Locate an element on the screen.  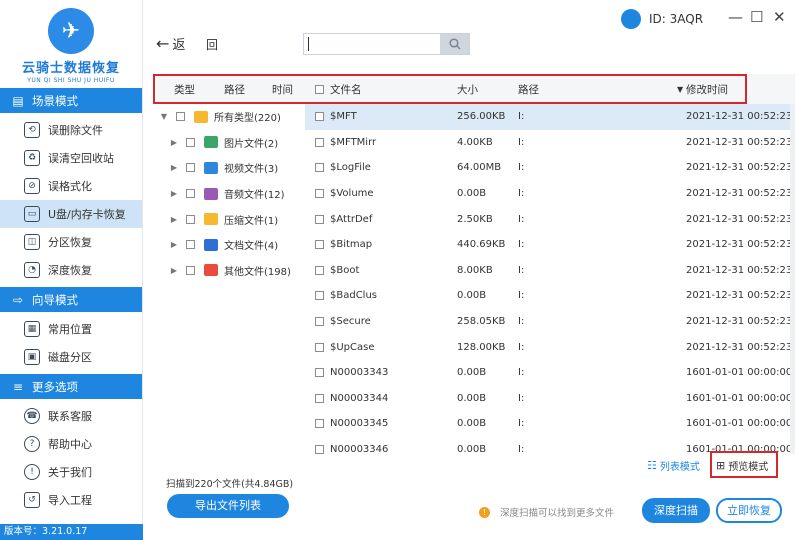
search-icon is located at coordinates (454, 44).